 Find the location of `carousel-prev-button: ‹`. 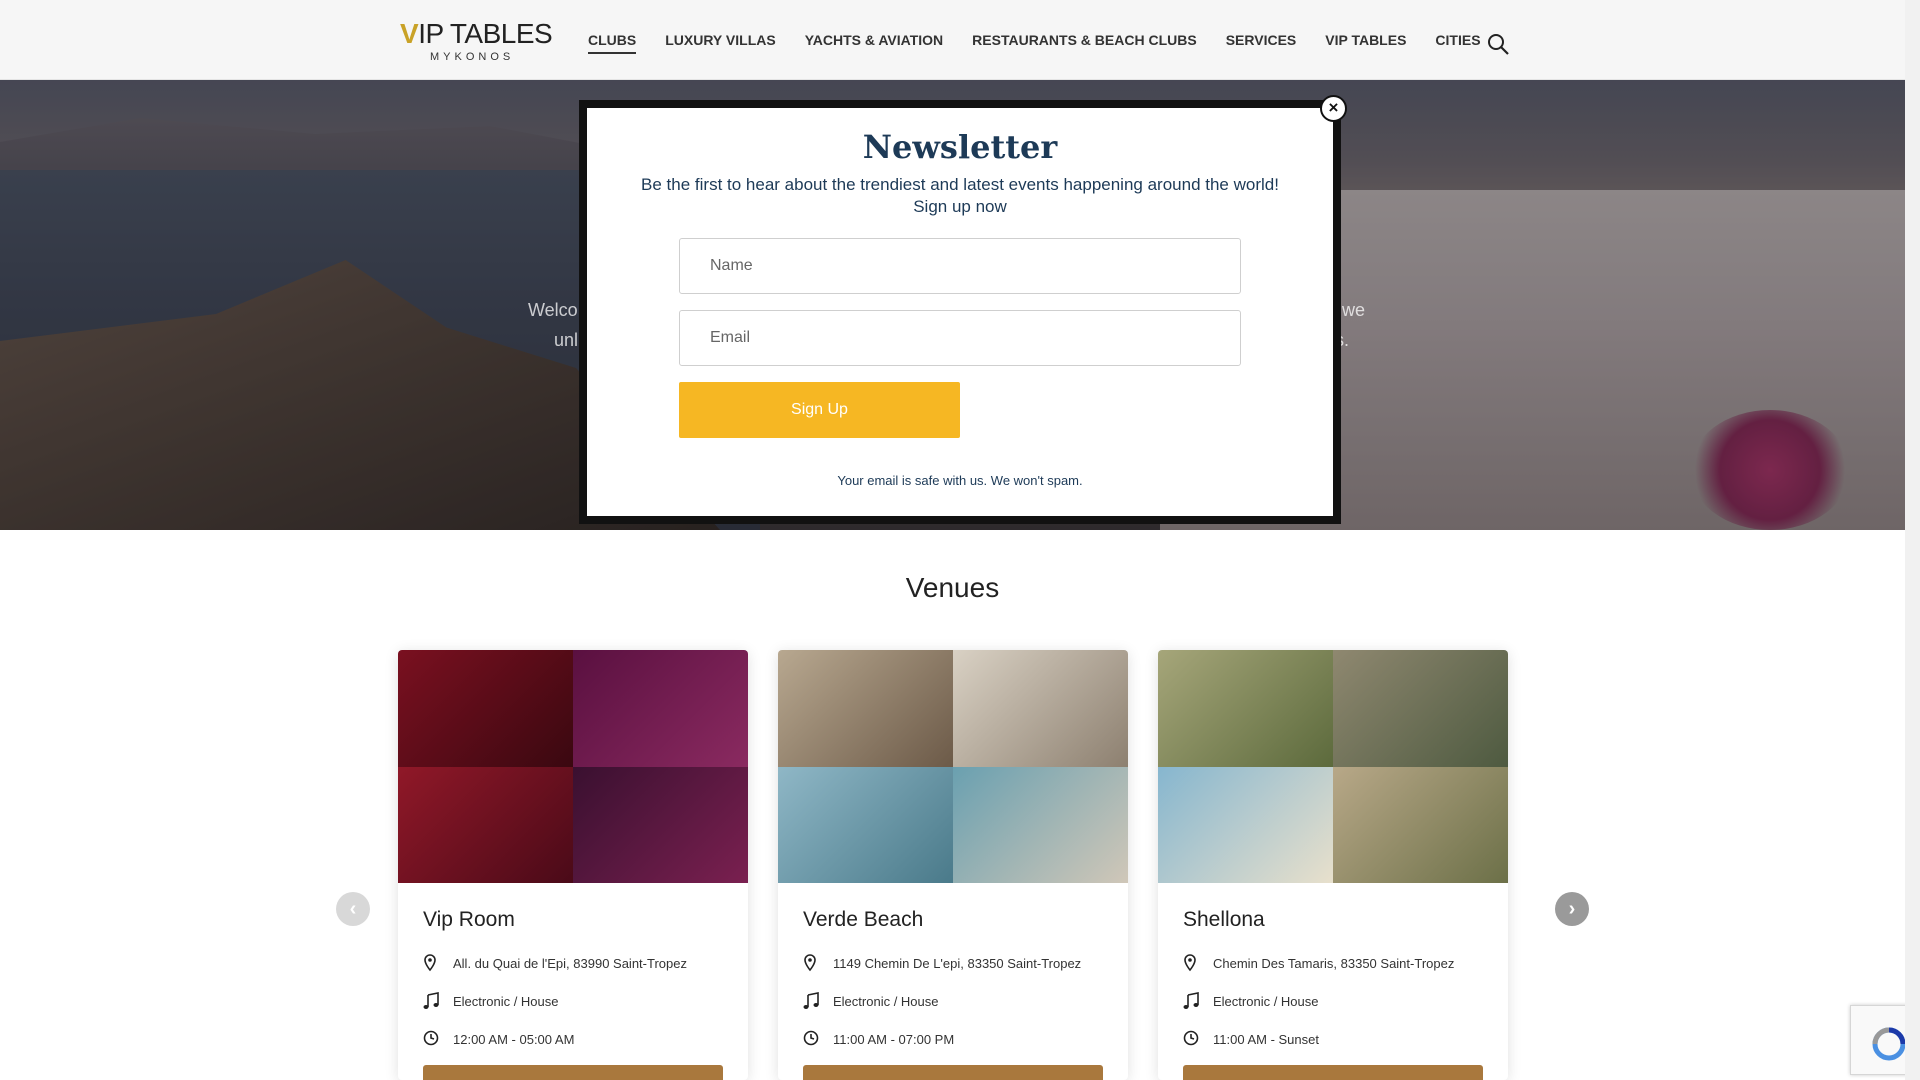

carousel-prev-button: ‹ is located at coordinates (353, 909).